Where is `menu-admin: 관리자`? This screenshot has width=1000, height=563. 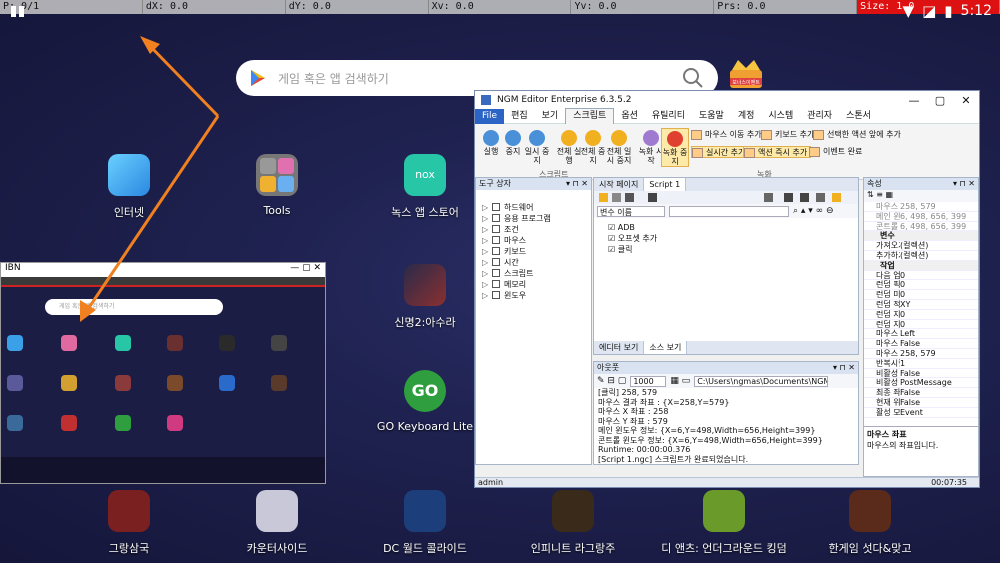 menu-admin: 관리자 is located at coordinates (819, 116).